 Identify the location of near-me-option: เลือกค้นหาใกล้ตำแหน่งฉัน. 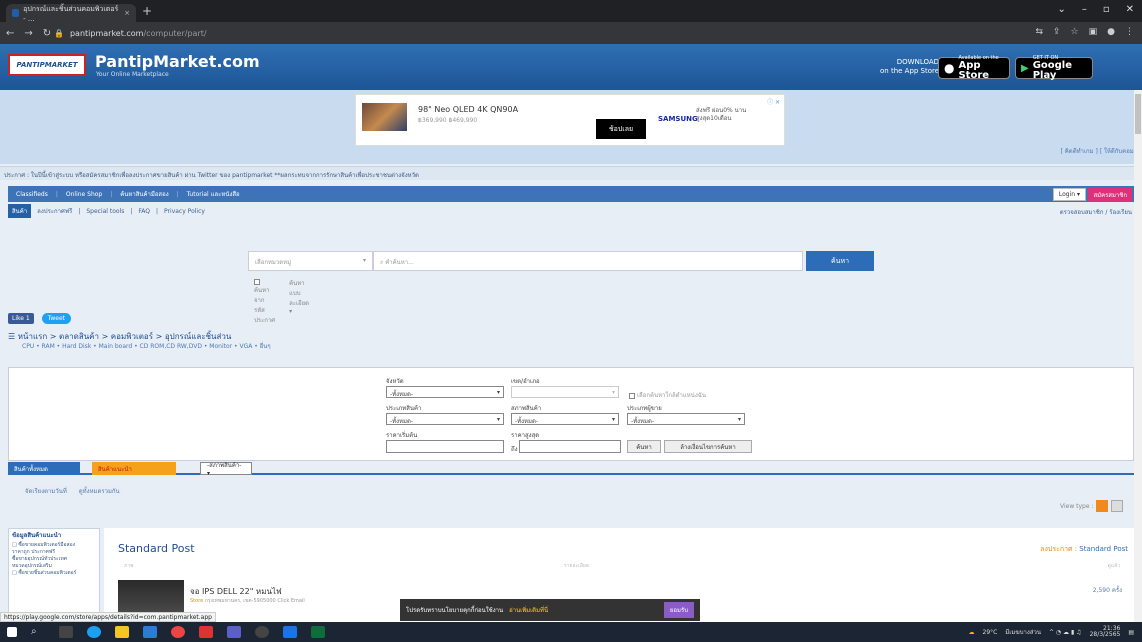
(667, 395).